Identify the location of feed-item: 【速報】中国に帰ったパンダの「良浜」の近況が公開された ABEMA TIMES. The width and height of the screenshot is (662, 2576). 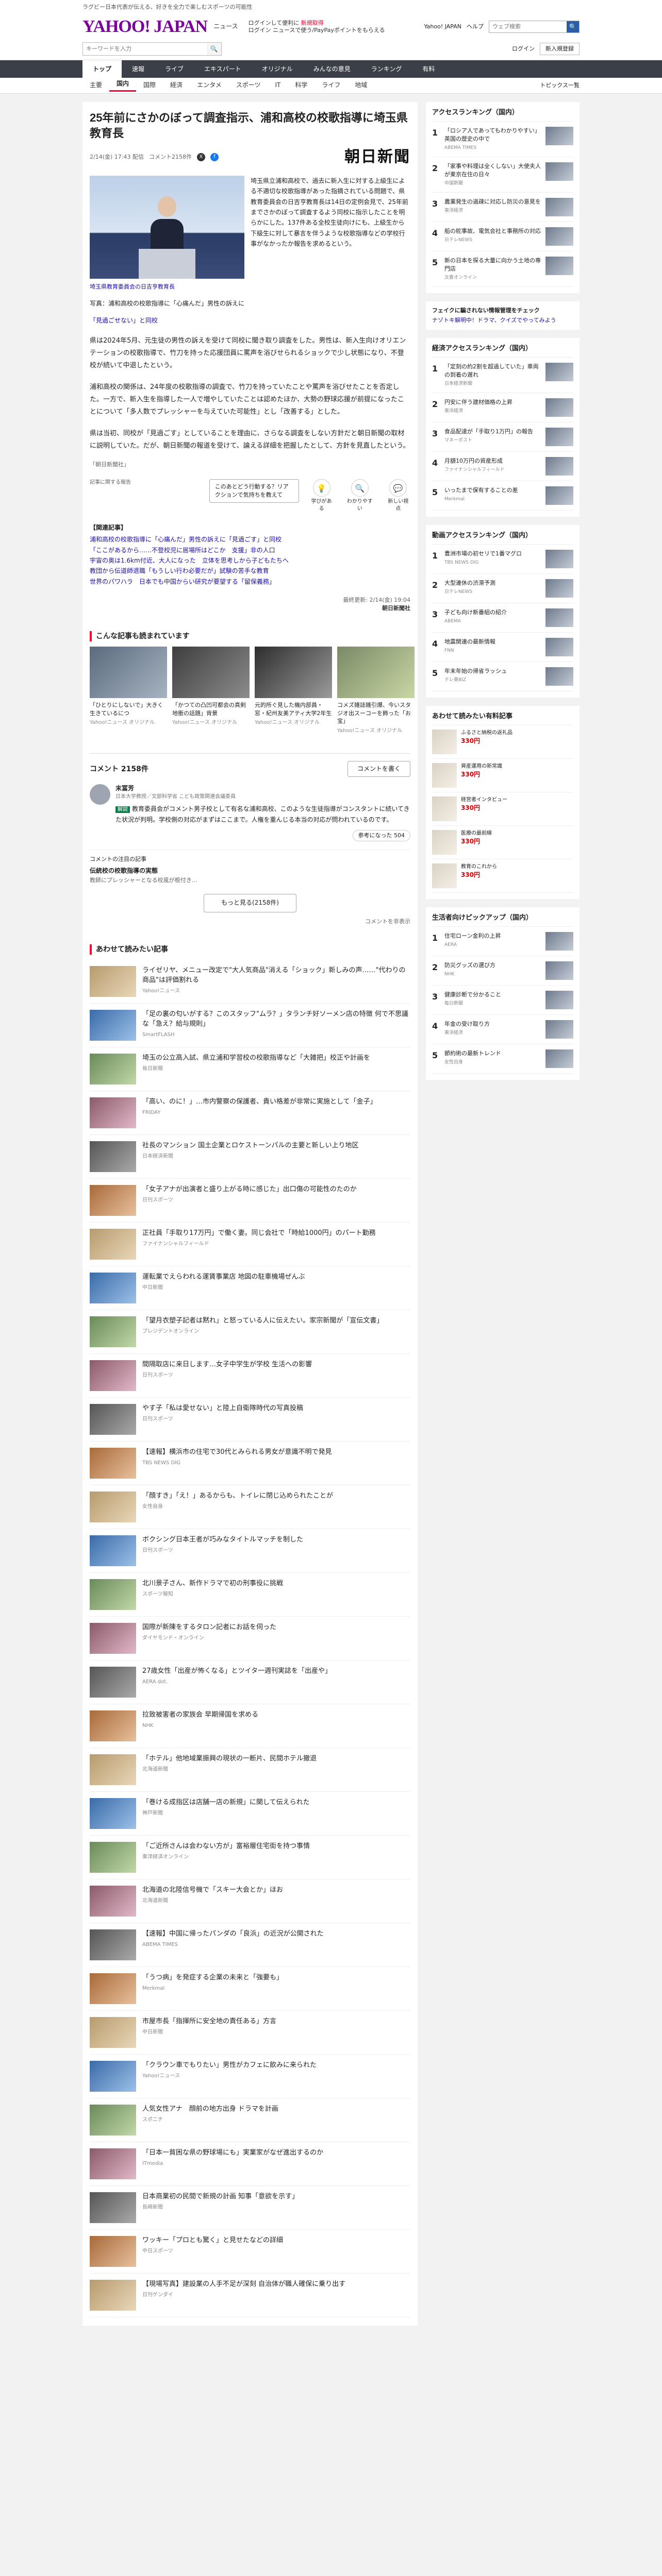
(250, 1945).